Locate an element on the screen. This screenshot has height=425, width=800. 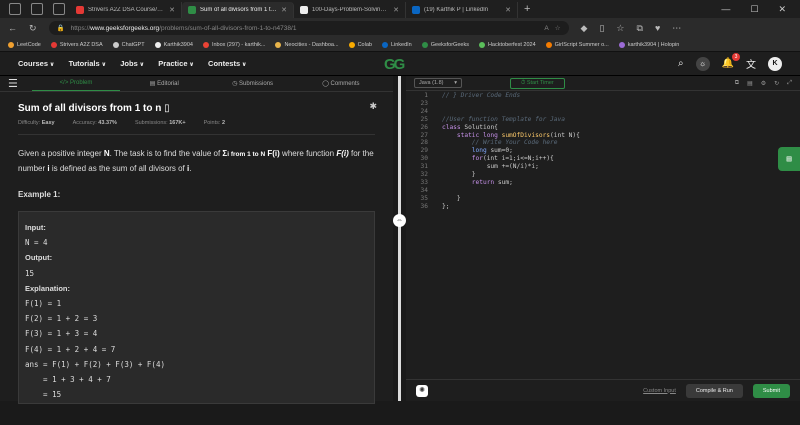
bookmark-item: karthik3904 | Holopin is located at coordinates (648, 44).